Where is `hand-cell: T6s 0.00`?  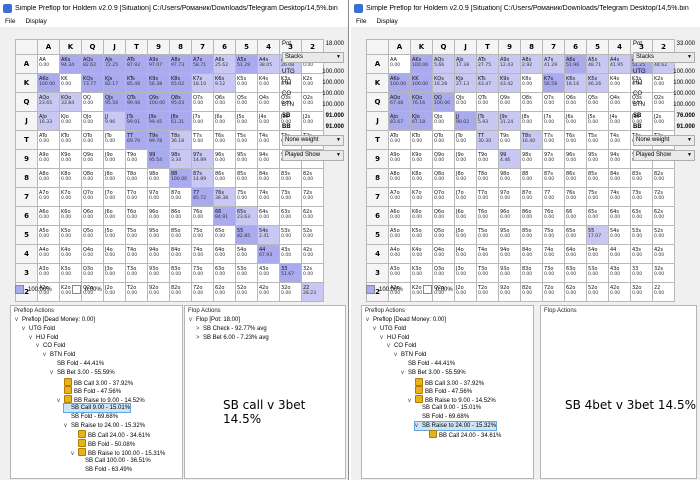 hand-cell: T6s 0.00 is located at coordinates (224, 140).